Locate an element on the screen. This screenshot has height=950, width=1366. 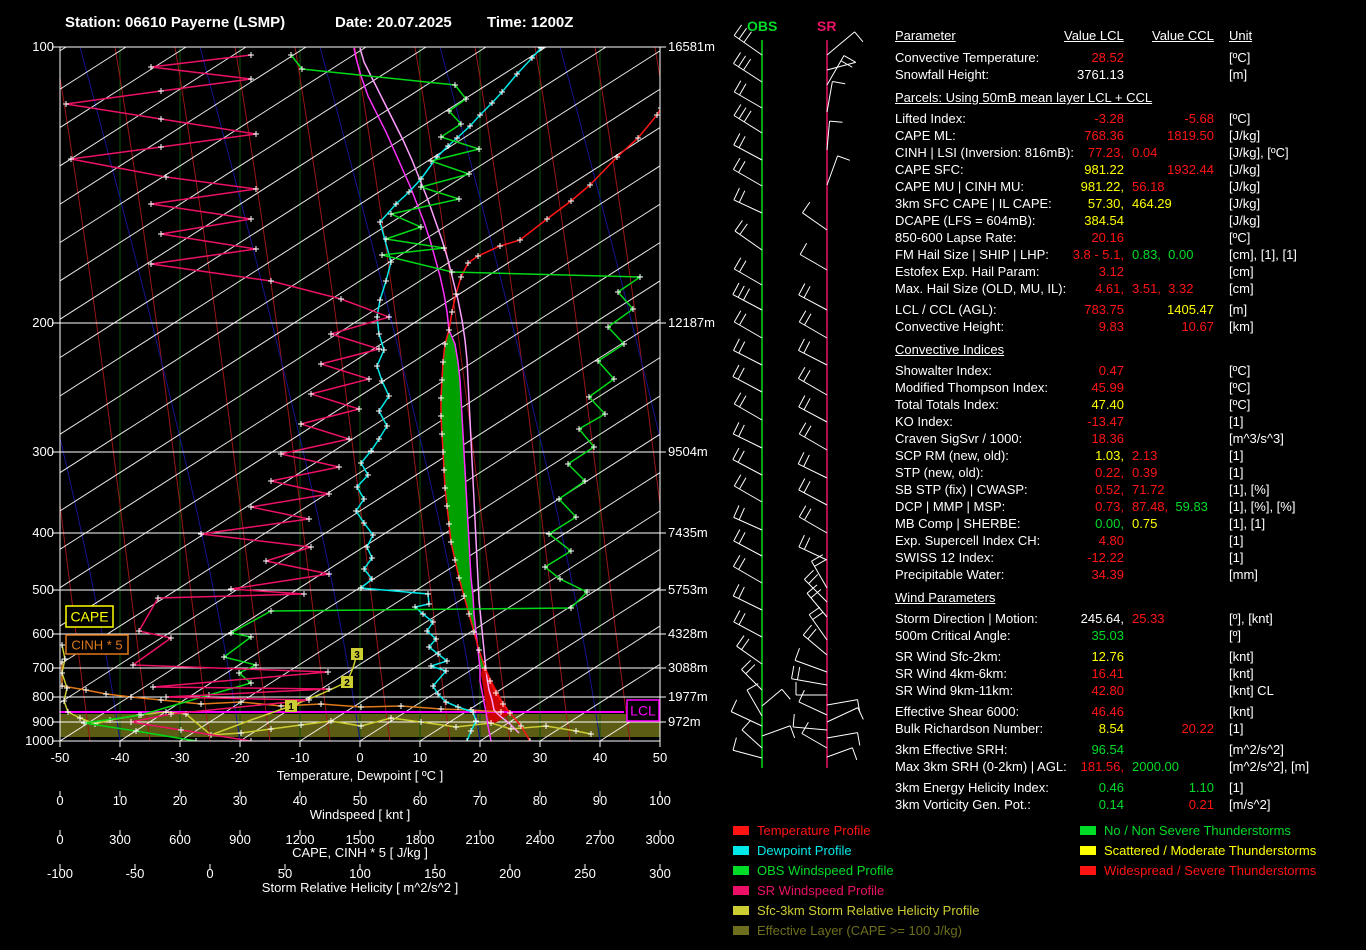
param-unit: [m/s^2] is located at coordinates (1250, 804).